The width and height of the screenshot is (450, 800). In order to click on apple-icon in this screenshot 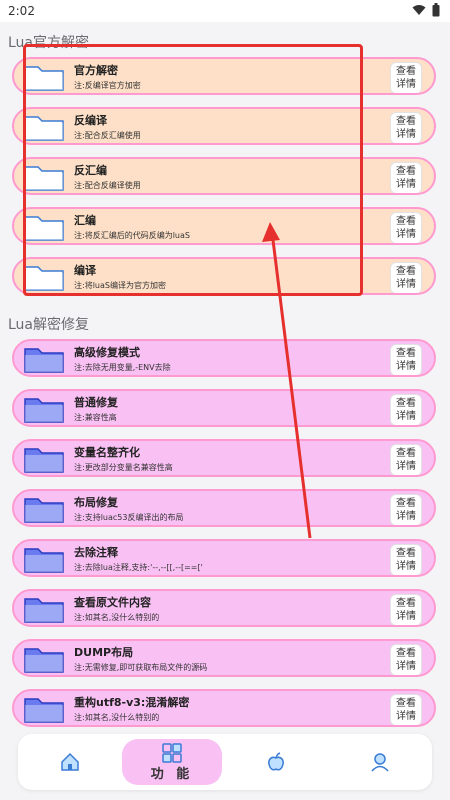, I will do `click(276, 761)`.